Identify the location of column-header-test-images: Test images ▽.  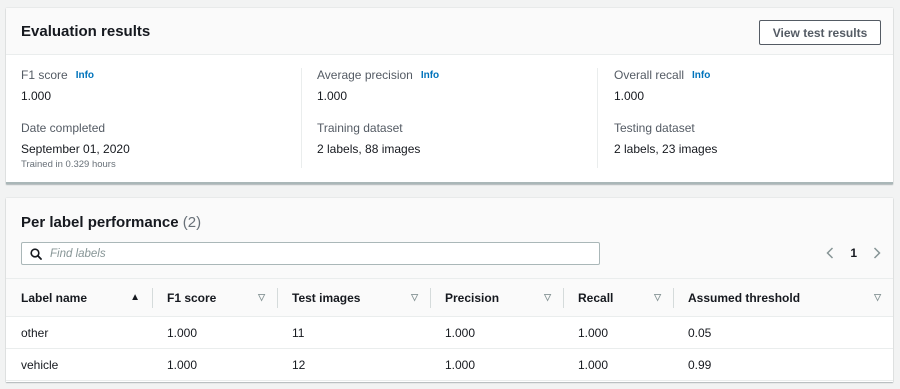
(353, 297).